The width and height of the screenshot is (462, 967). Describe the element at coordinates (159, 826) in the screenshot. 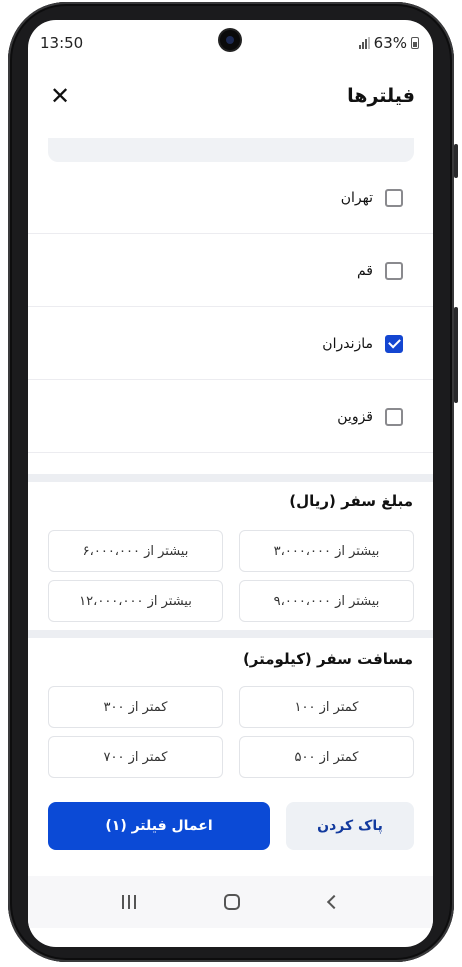

I see `apply-filter-button: اعمال فیلتر (۱)` at that location.